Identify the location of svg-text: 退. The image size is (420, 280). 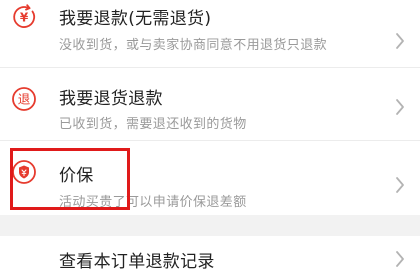
(24, 99).